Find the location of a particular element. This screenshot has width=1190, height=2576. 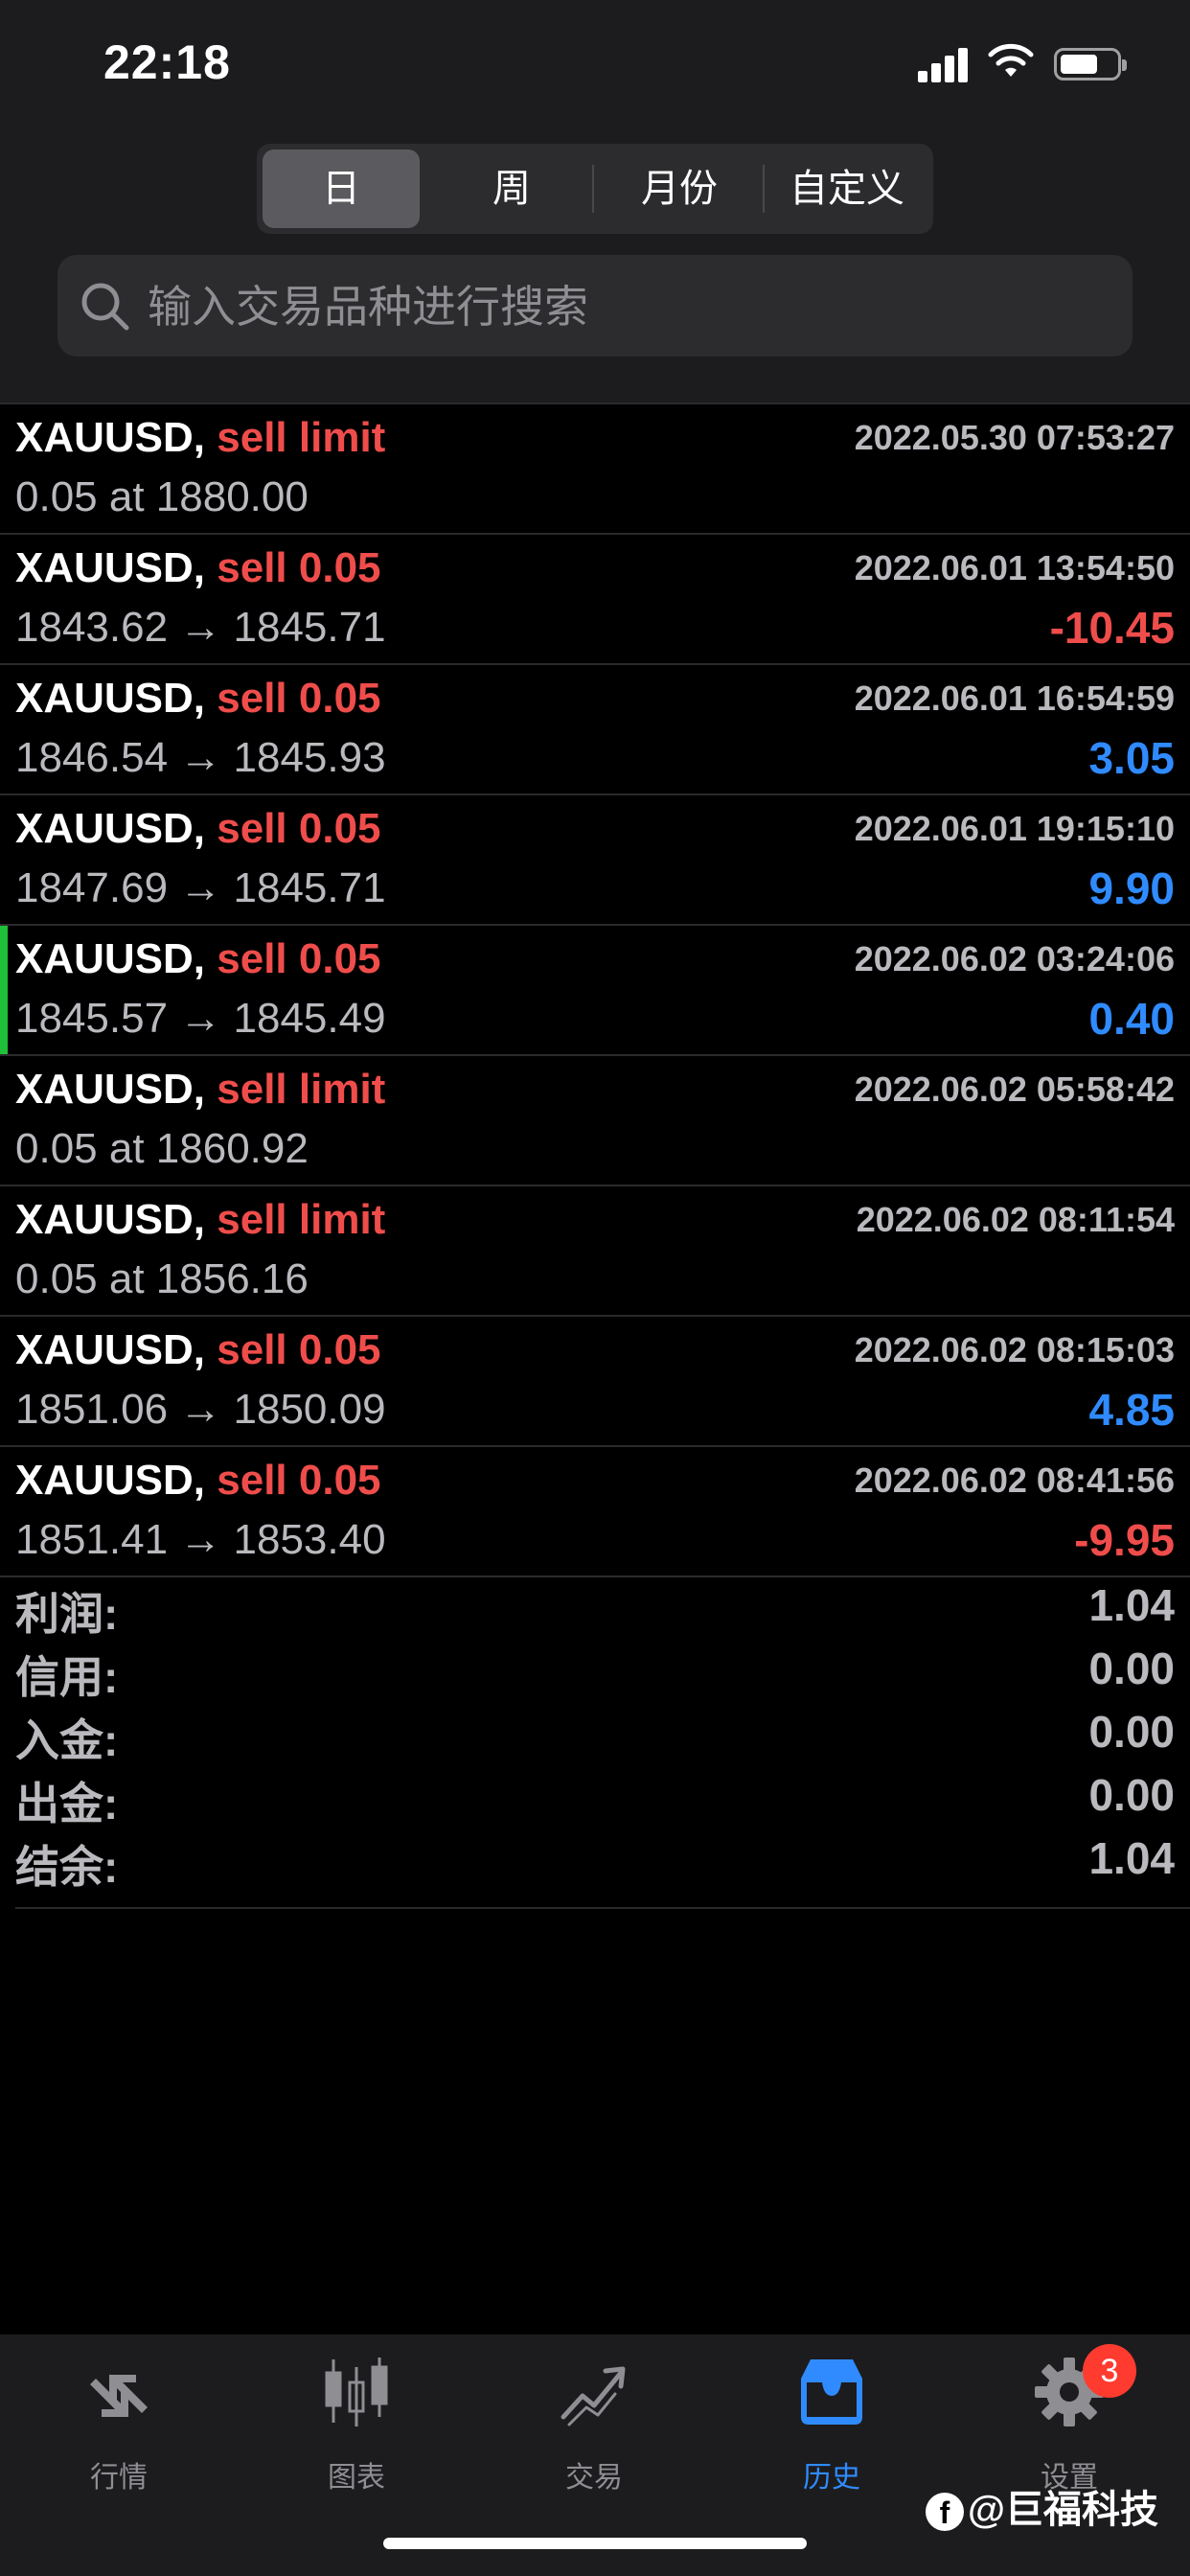

summary-label: 信用: is located at coordinates (67, 1677).